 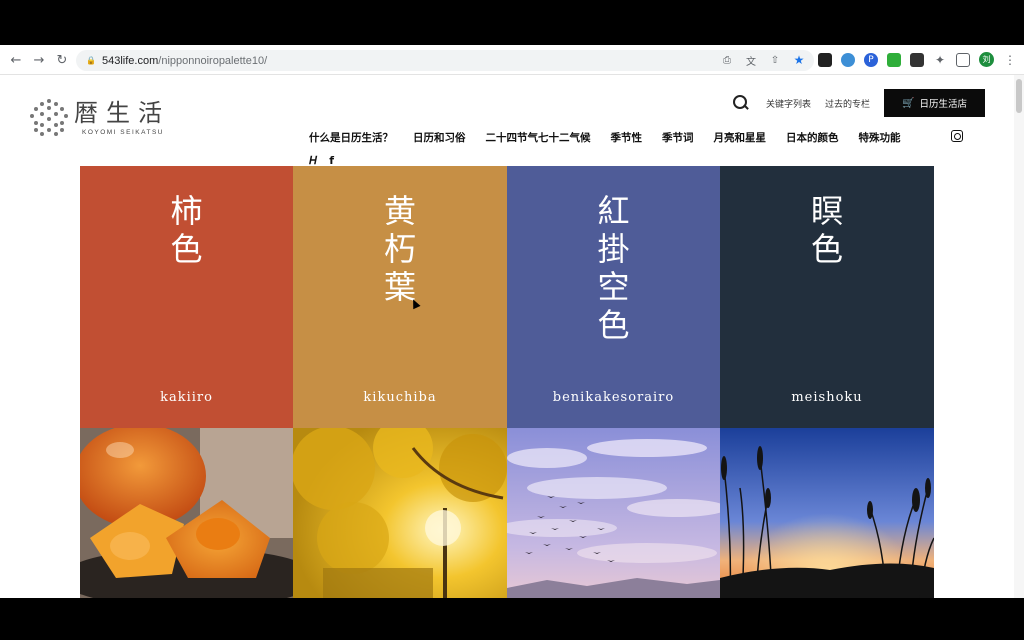 What do you see at coordinates (871, 59) in the screenshot?
I see `extension-p-icon: P` at bounding box center [871, 59].